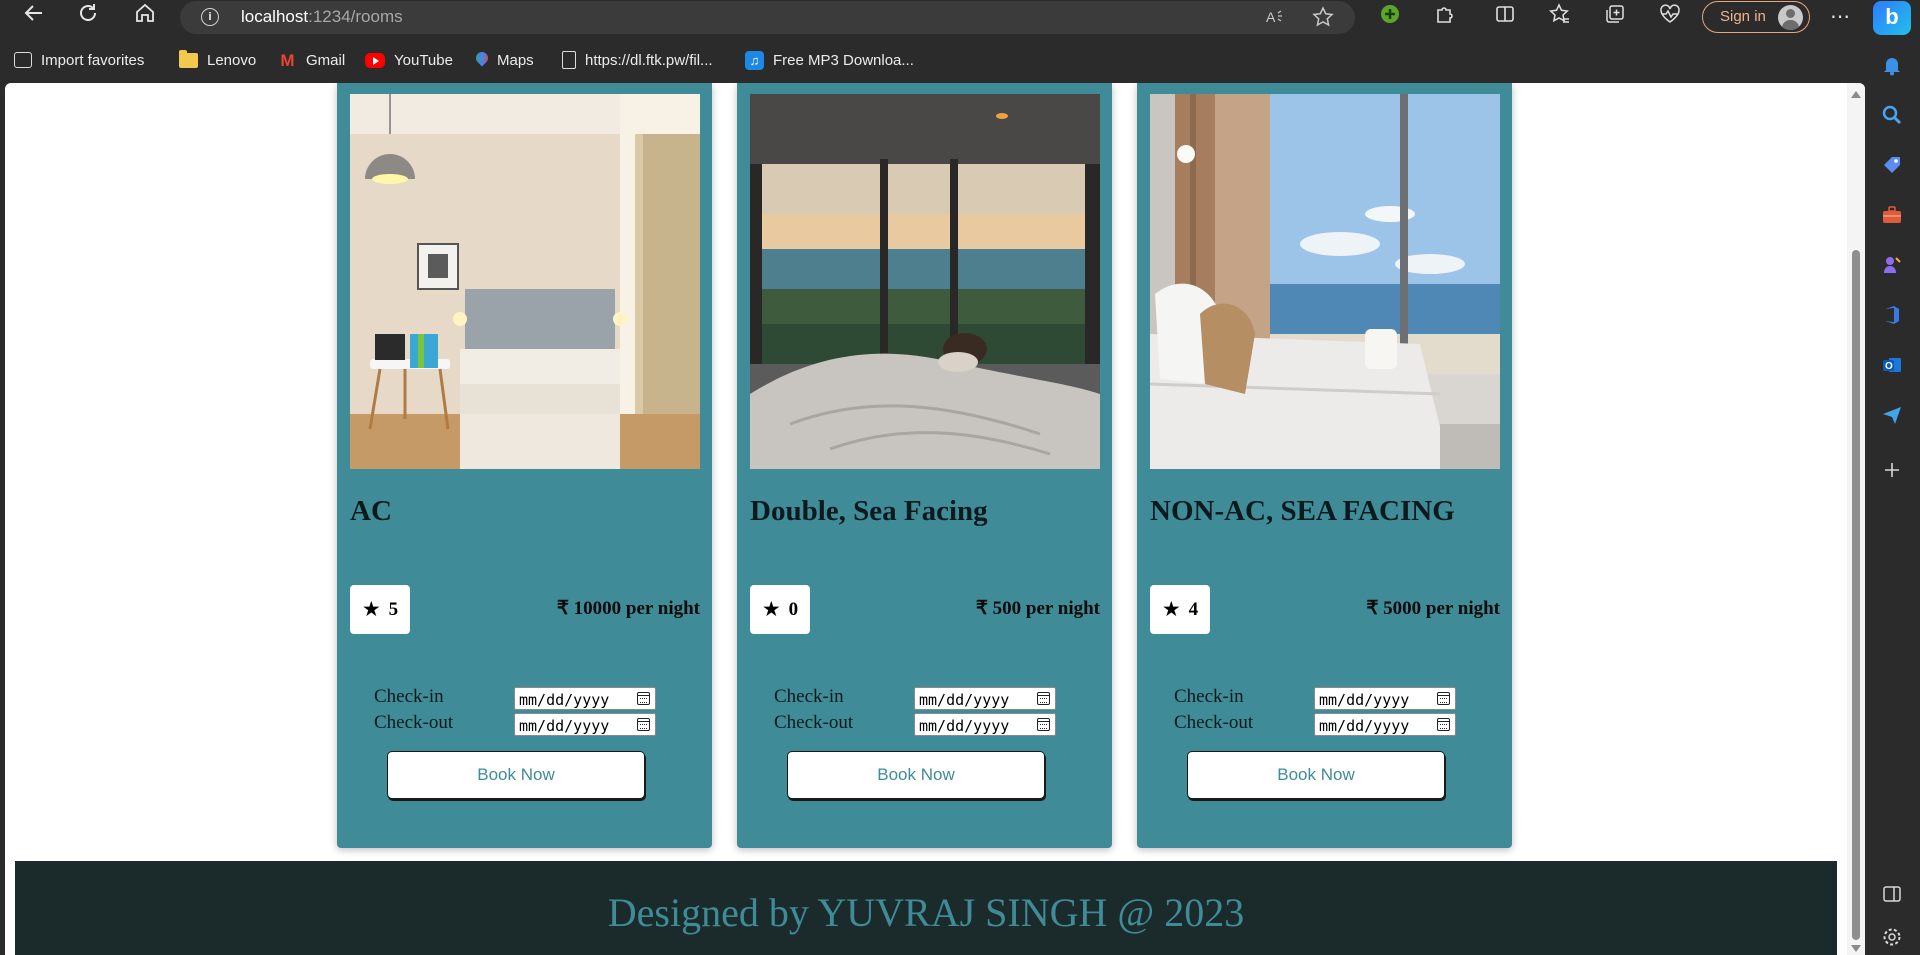 Image resolution: width=1920 pixels, height=955 pixels. I want to click on sign-in-label: Sign in, so click(1743, 16).